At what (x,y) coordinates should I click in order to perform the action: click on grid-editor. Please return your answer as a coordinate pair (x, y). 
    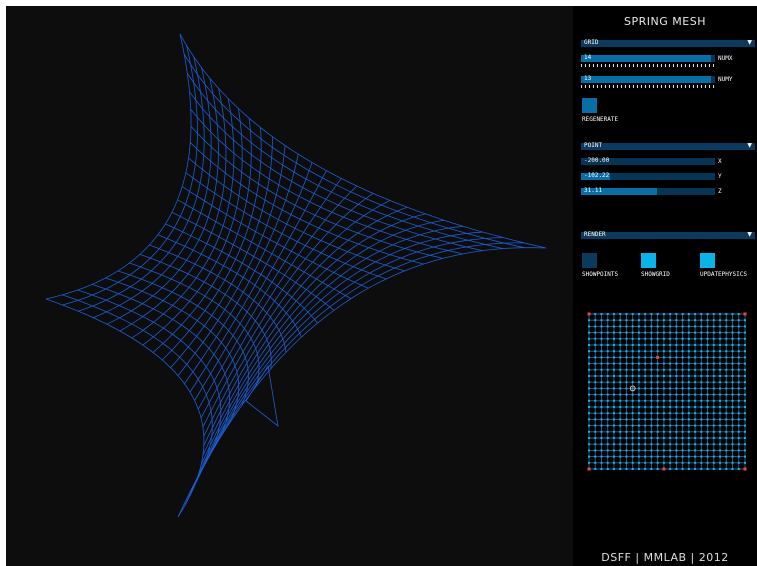
    Looking at the image, I should click on (667, 391).